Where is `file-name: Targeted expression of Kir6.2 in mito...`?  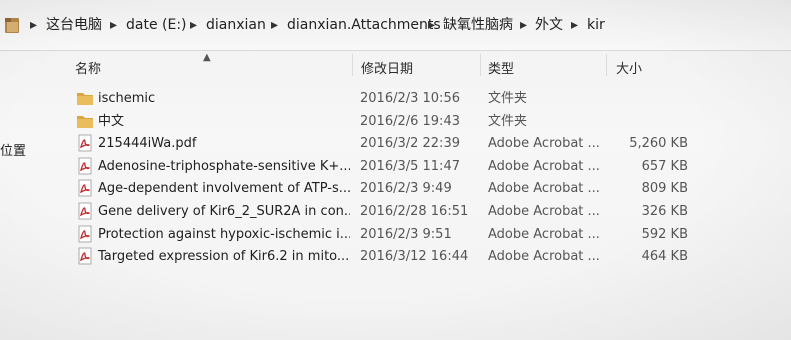 file-name: Targeted expression of Kir6.2 in mito... is located at coordinates (224, 257).